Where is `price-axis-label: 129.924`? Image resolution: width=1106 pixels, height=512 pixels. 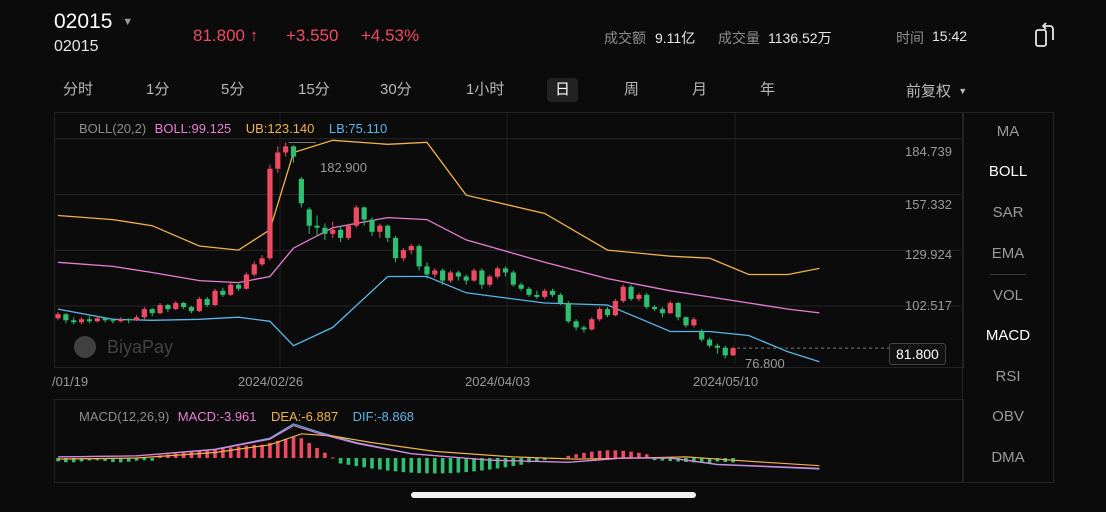
price-axis-label: 129.924 is located at coordinates (928, 254).